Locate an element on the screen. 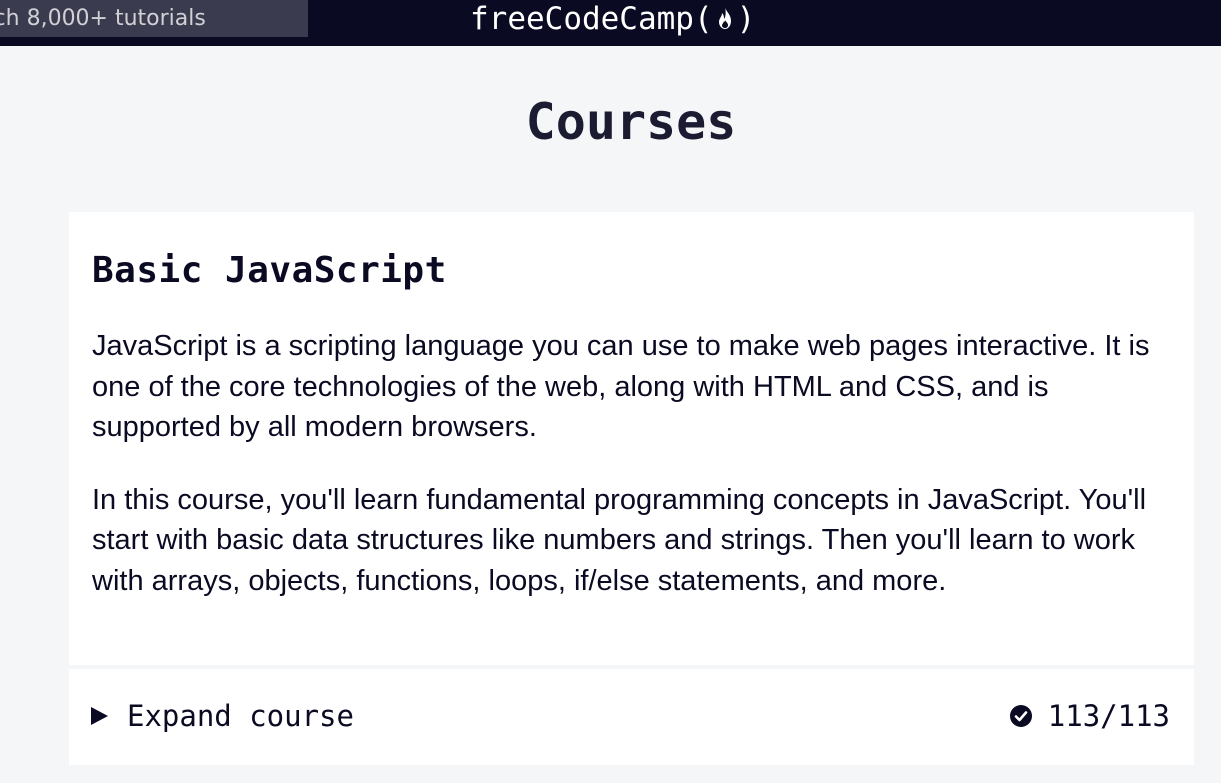 Image resolution: width=1221 pixels, height=783 pixels. expand-course-label: Expand course is located at coordinates (240, 716).